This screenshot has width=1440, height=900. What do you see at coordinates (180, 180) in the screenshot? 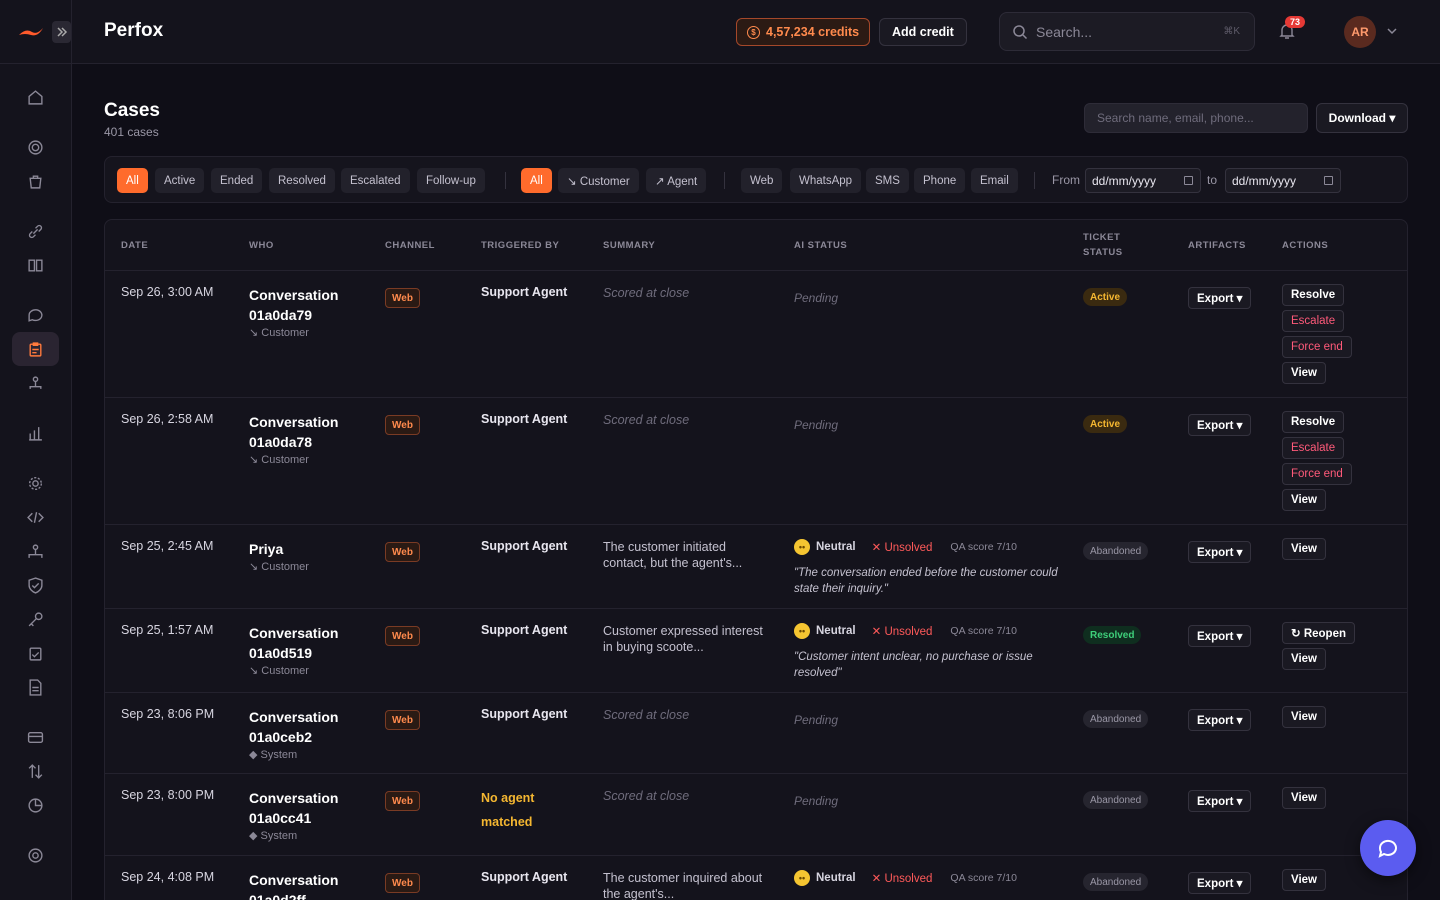
I see `status-filter-active: Active` at bounding box center [180, 180].